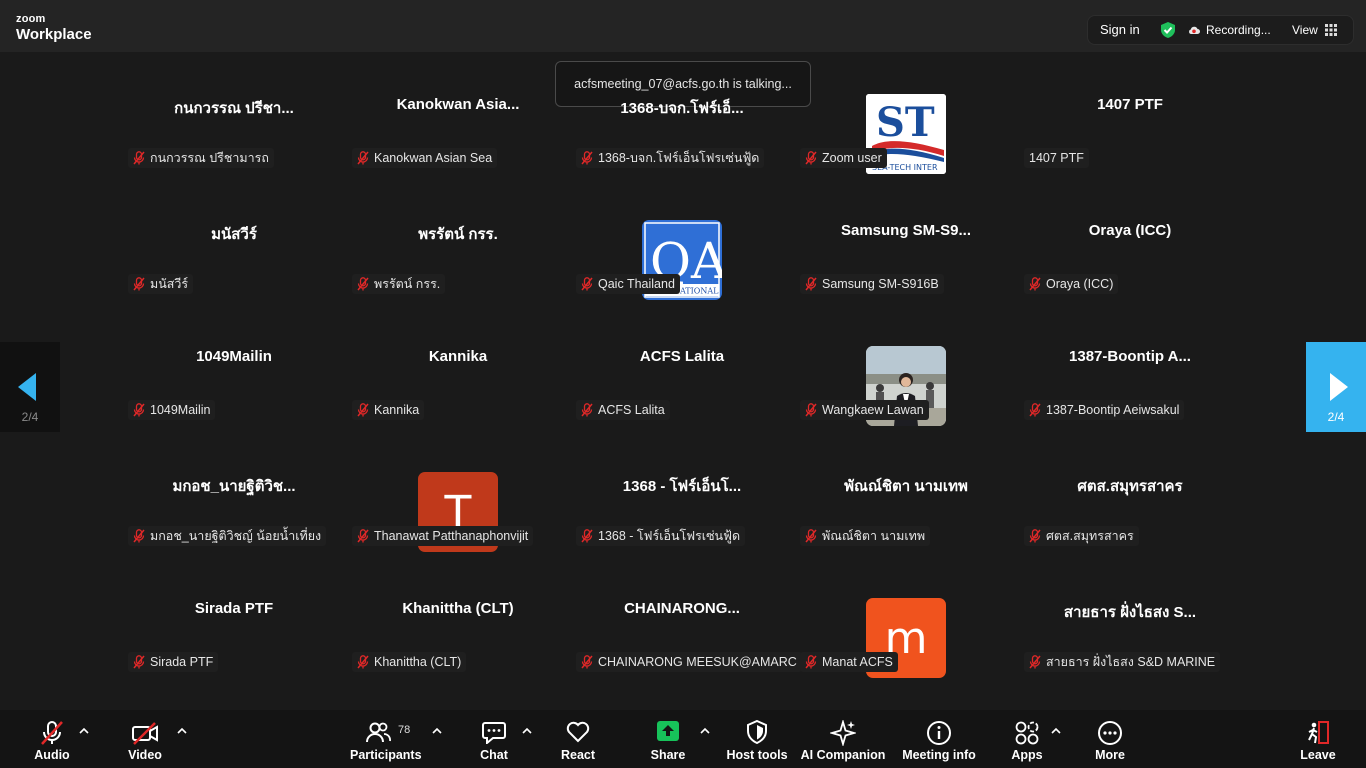 The image size is (1366, 768). What do you see at coordinates (669, 536) in the screenshot?
I see `participant-name: 1368 - โฟร์เอ็นโฟรเซ่นฟู้ด` at bounding box center [669, 536].